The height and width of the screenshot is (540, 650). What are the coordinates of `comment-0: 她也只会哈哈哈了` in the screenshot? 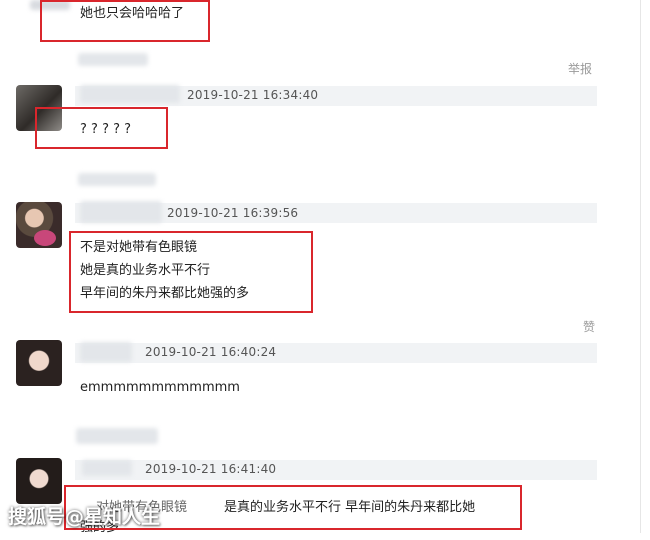 It's located at (325, 22).